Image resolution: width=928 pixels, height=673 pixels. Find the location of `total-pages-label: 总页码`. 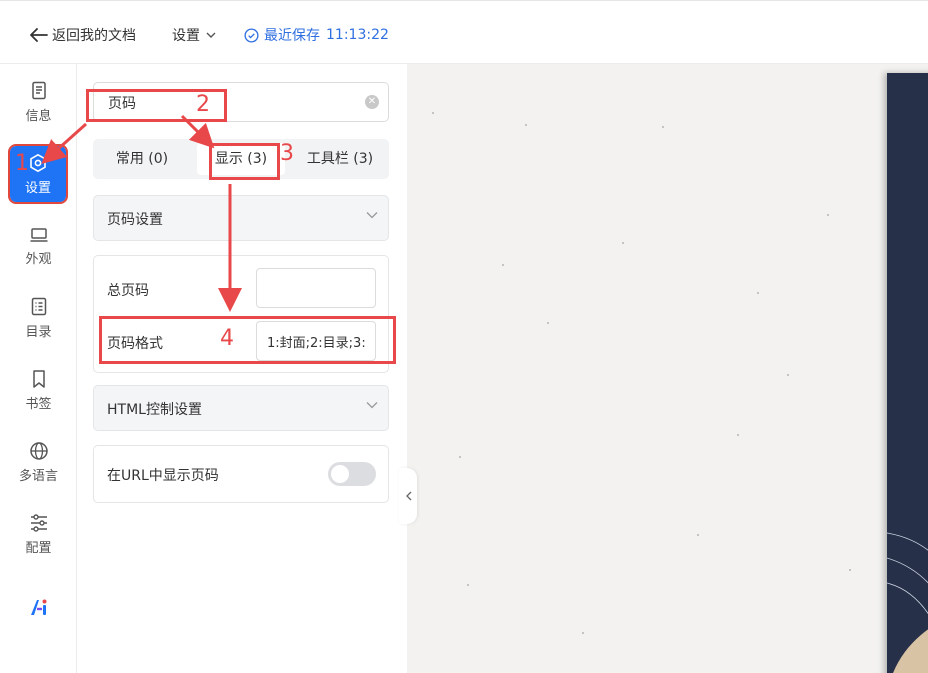

total-pages-label: 总页码 is located at coordinates (128, 291).